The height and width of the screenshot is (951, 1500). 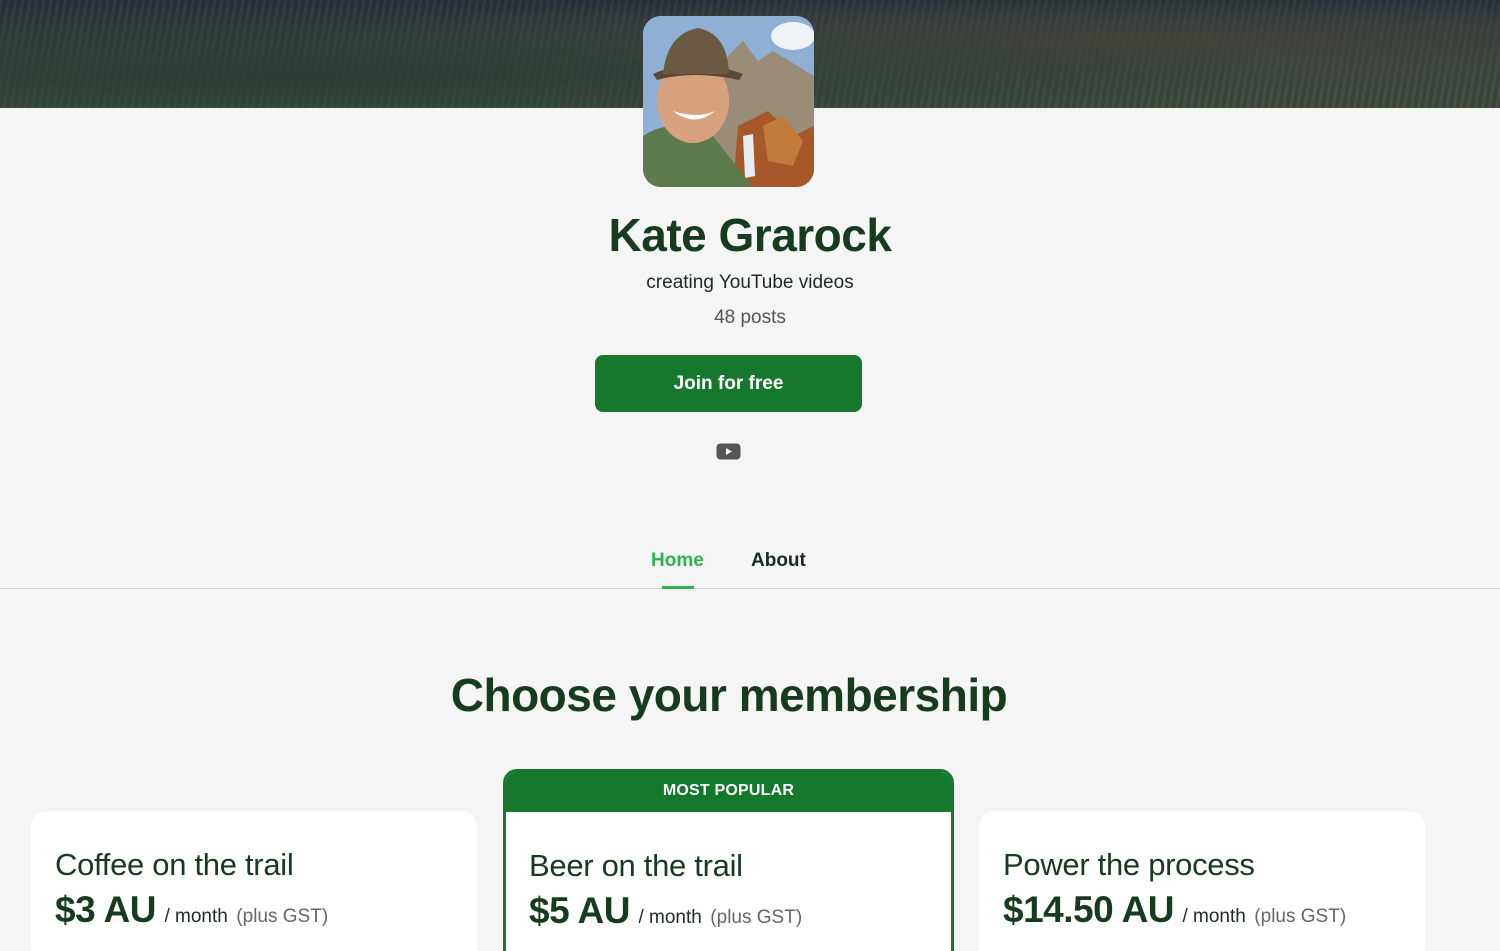 What do you see at coordinates (106, 909) in the screenshot?
I see `tier-price: $3 AU` at bounding box center [106, 909].